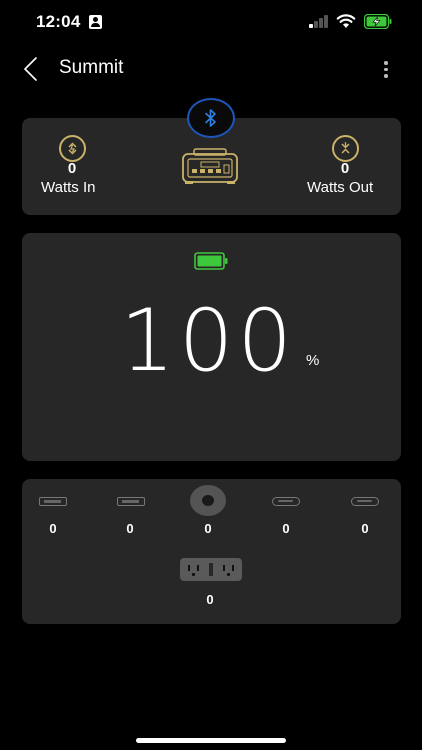 This screenshot has height=750, width=422. Describe the element at coordinates (53, 528) in the screenshot. I see `usb-a-1-value: 0` at that location.